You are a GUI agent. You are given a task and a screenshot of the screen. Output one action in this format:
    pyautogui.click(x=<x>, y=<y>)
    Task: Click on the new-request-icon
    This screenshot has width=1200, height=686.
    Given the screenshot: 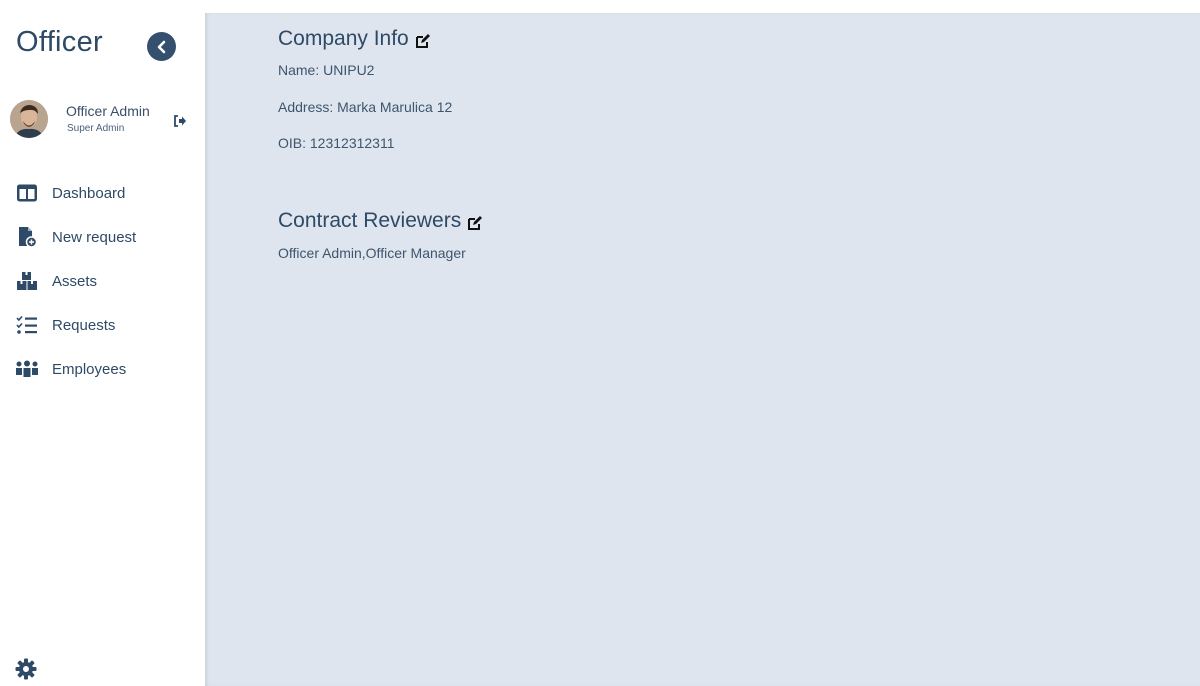 What is the action you would take?
    pyautogui.click(x=27, y=237)
    